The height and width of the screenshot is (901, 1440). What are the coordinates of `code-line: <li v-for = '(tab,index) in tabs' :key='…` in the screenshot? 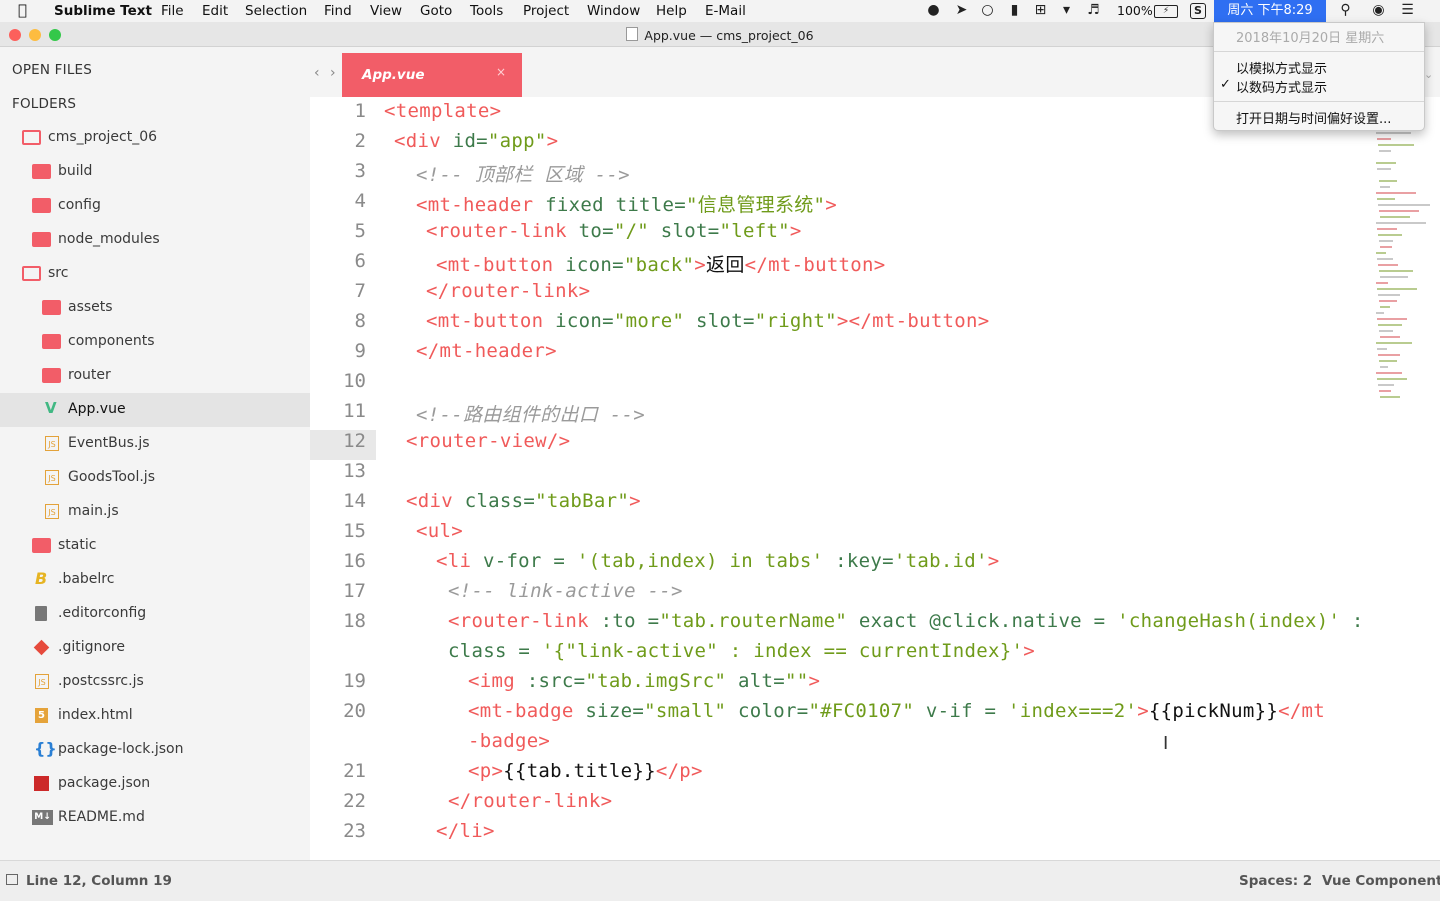 It's located at (718, 561).